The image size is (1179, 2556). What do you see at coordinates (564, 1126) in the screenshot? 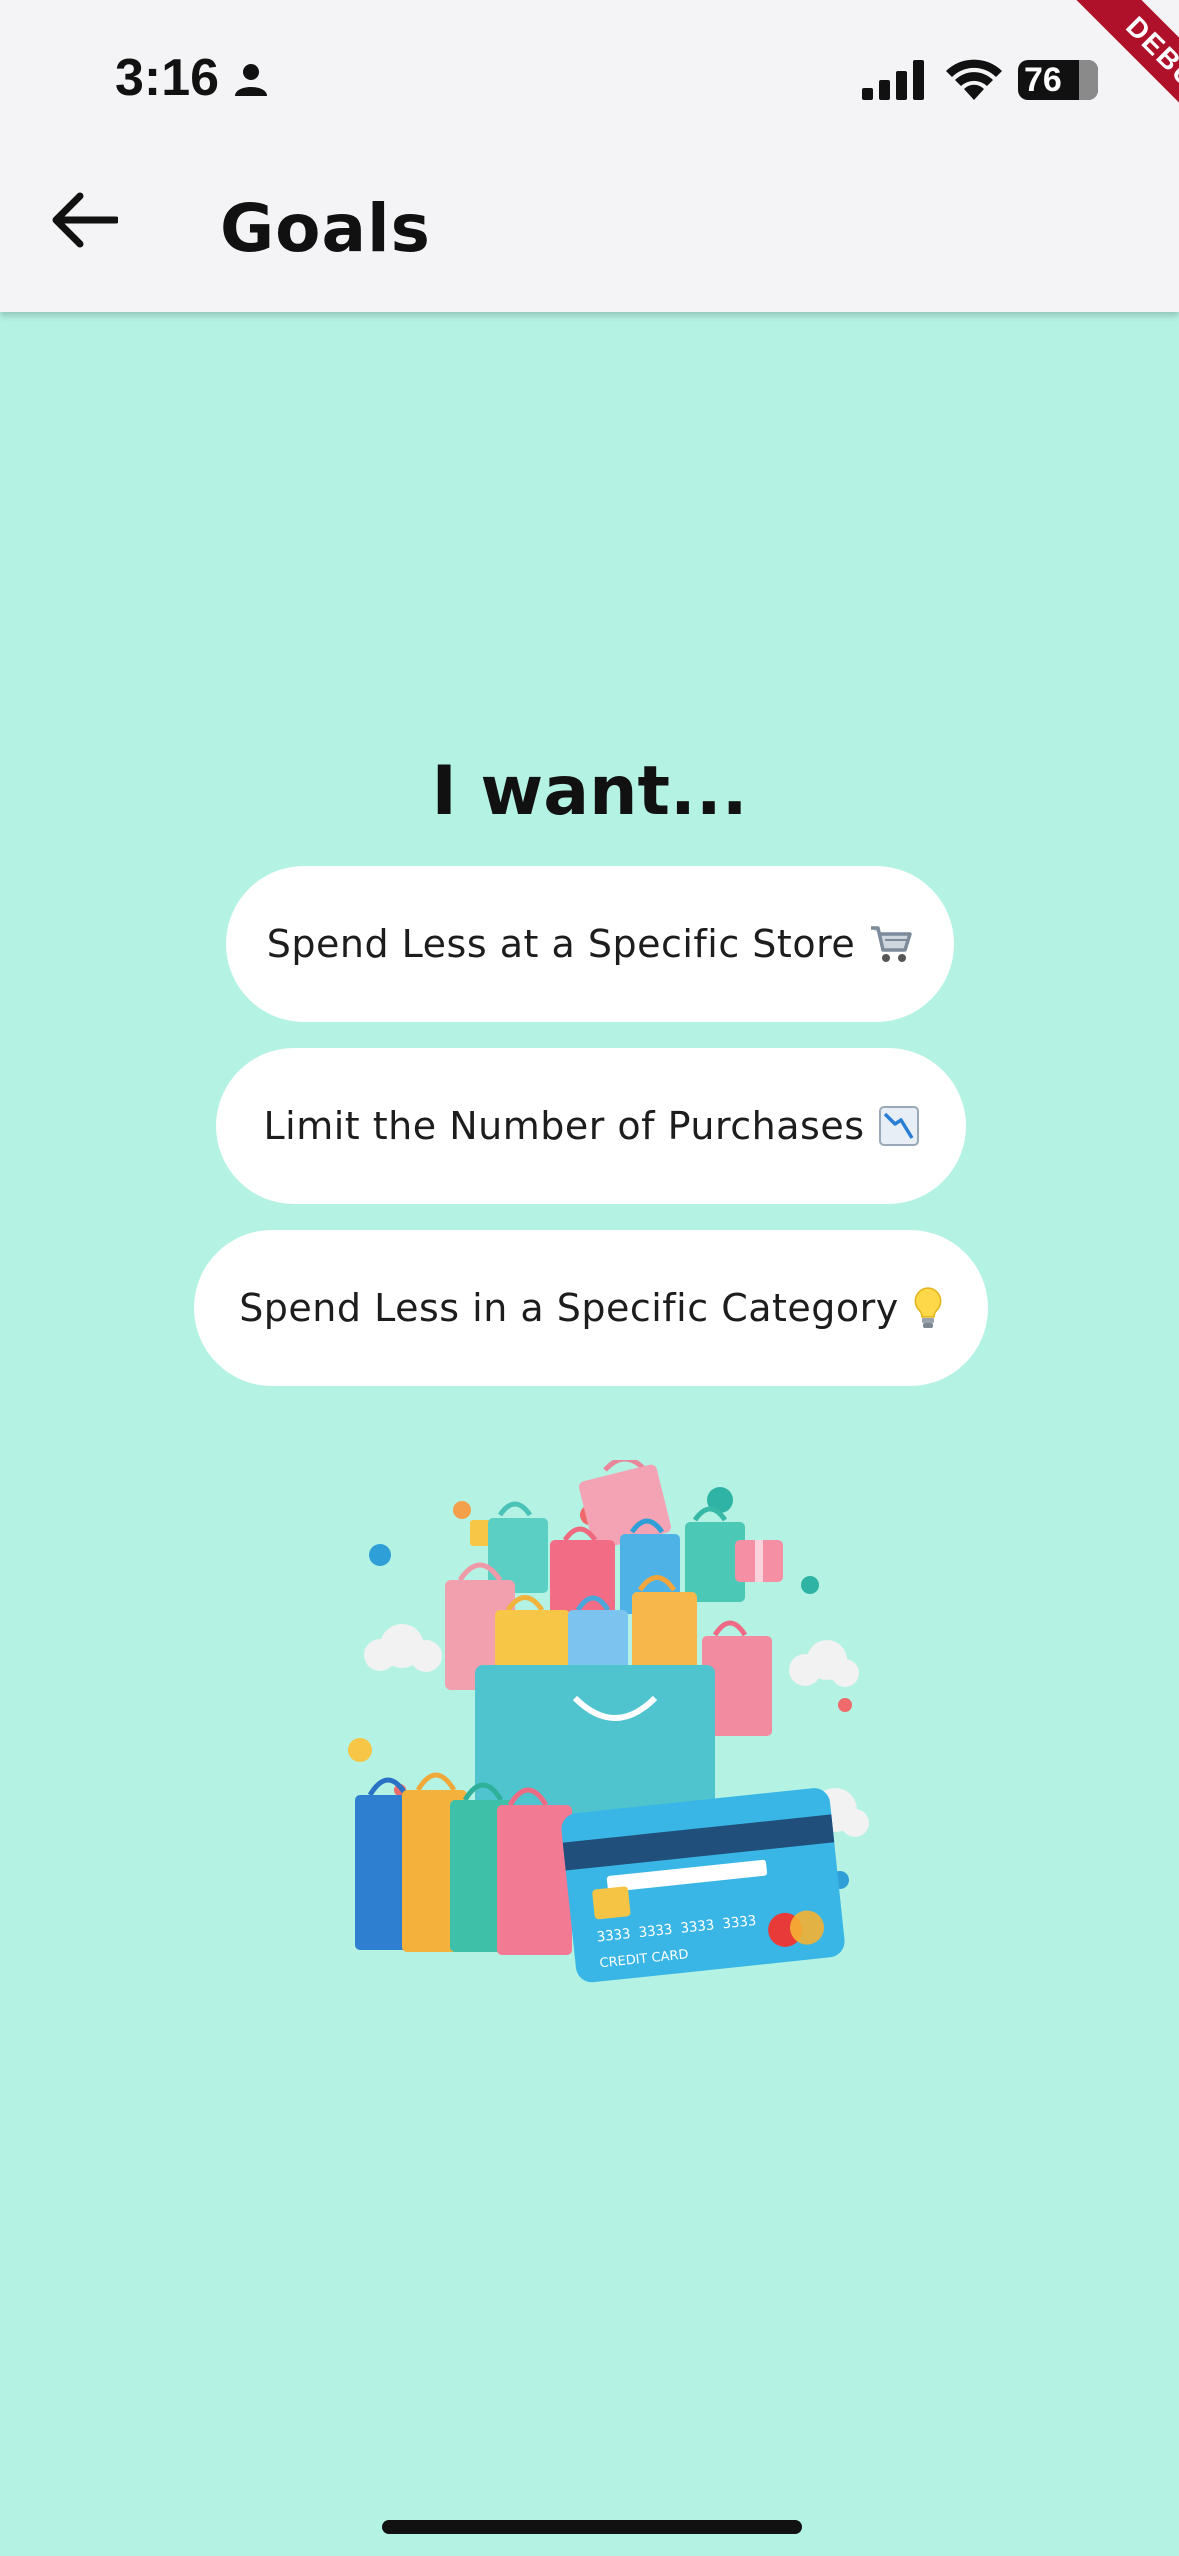
I see `option-label: Limit the Number of Purchases` at bounding box center [564, 1126].